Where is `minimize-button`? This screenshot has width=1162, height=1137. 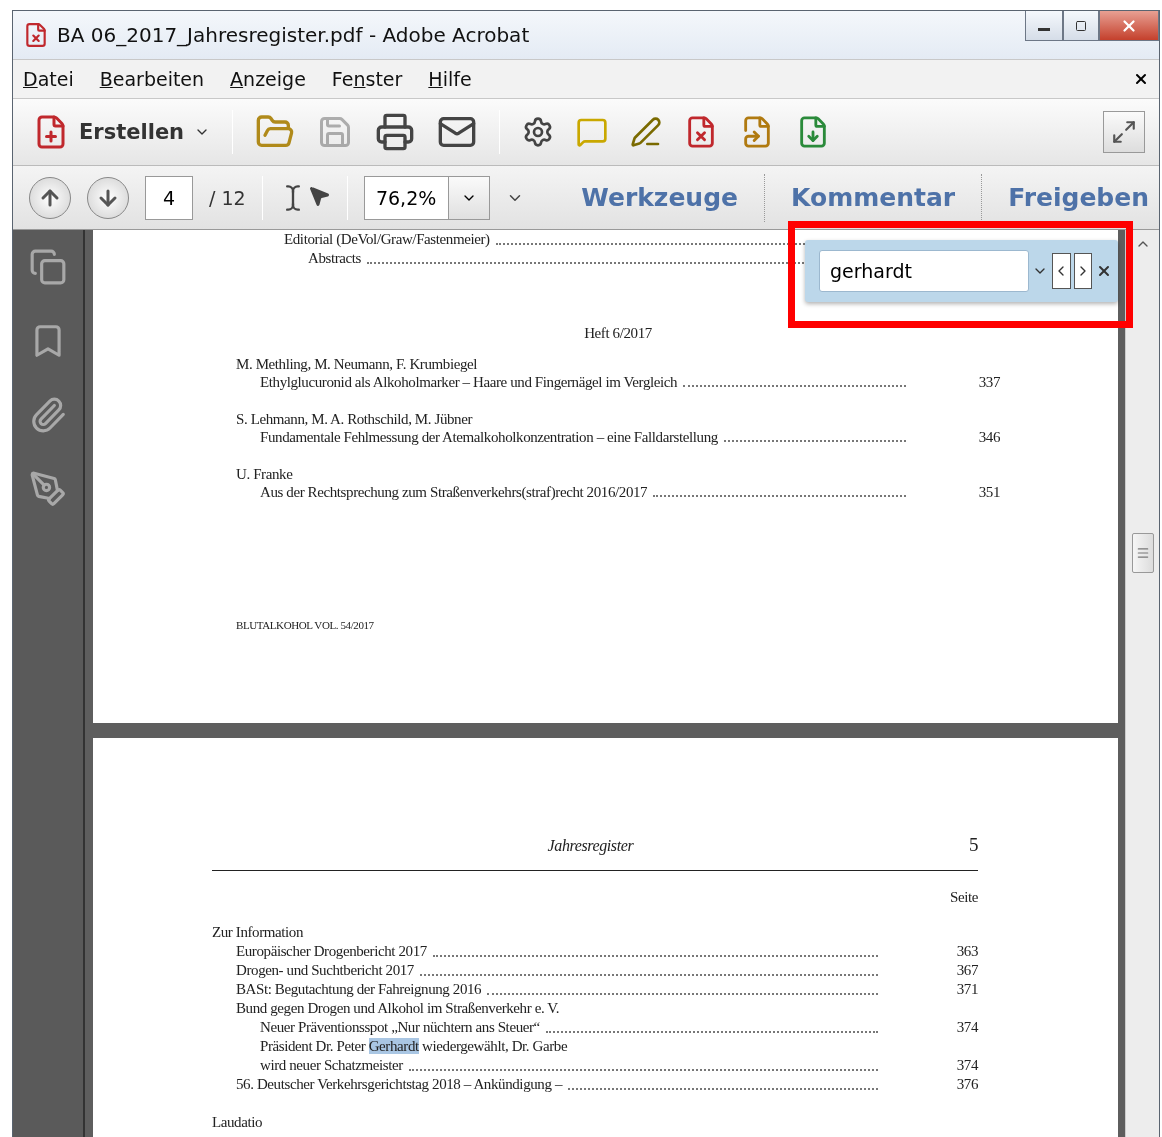
minimize-button is located at coordinates (1044, 26).